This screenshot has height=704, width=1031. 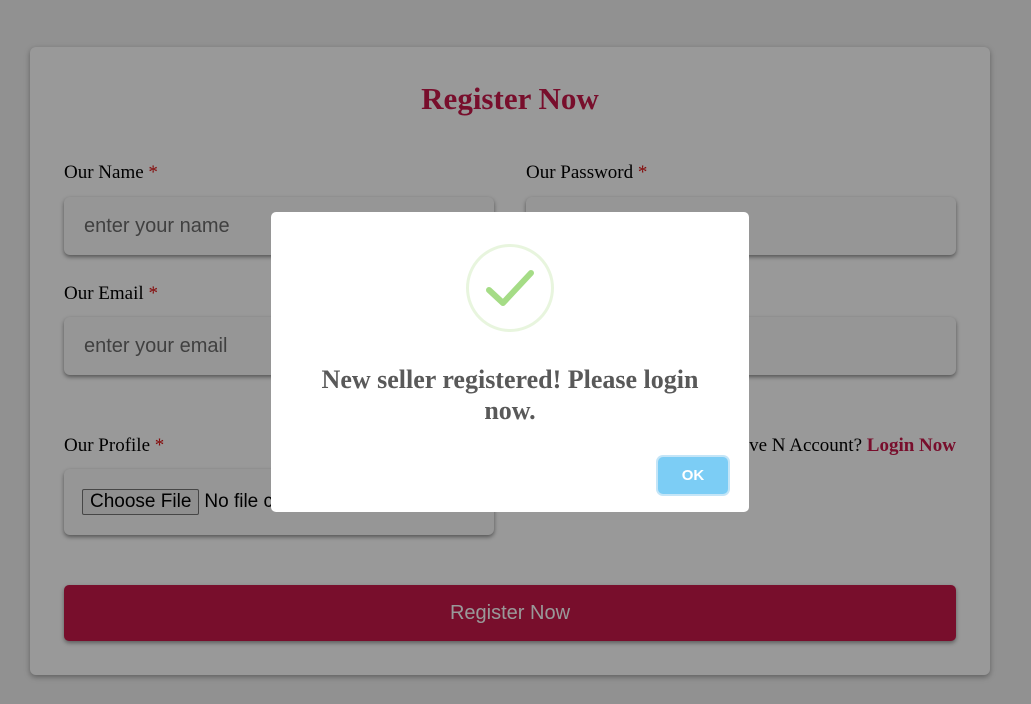 I want to click on dialog-message: New seller registered! Please login now., so click(x=510, y=395).